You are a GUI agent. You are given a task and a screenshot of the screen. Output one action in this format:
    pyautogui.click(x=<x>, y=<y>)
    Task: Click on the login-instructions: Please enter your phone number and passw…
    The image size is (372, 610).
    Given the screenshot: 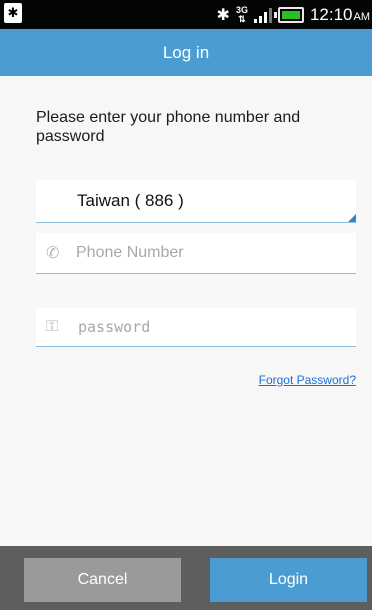 What is the action you would take?
    pyautogui.click(x=168, y=127)
    